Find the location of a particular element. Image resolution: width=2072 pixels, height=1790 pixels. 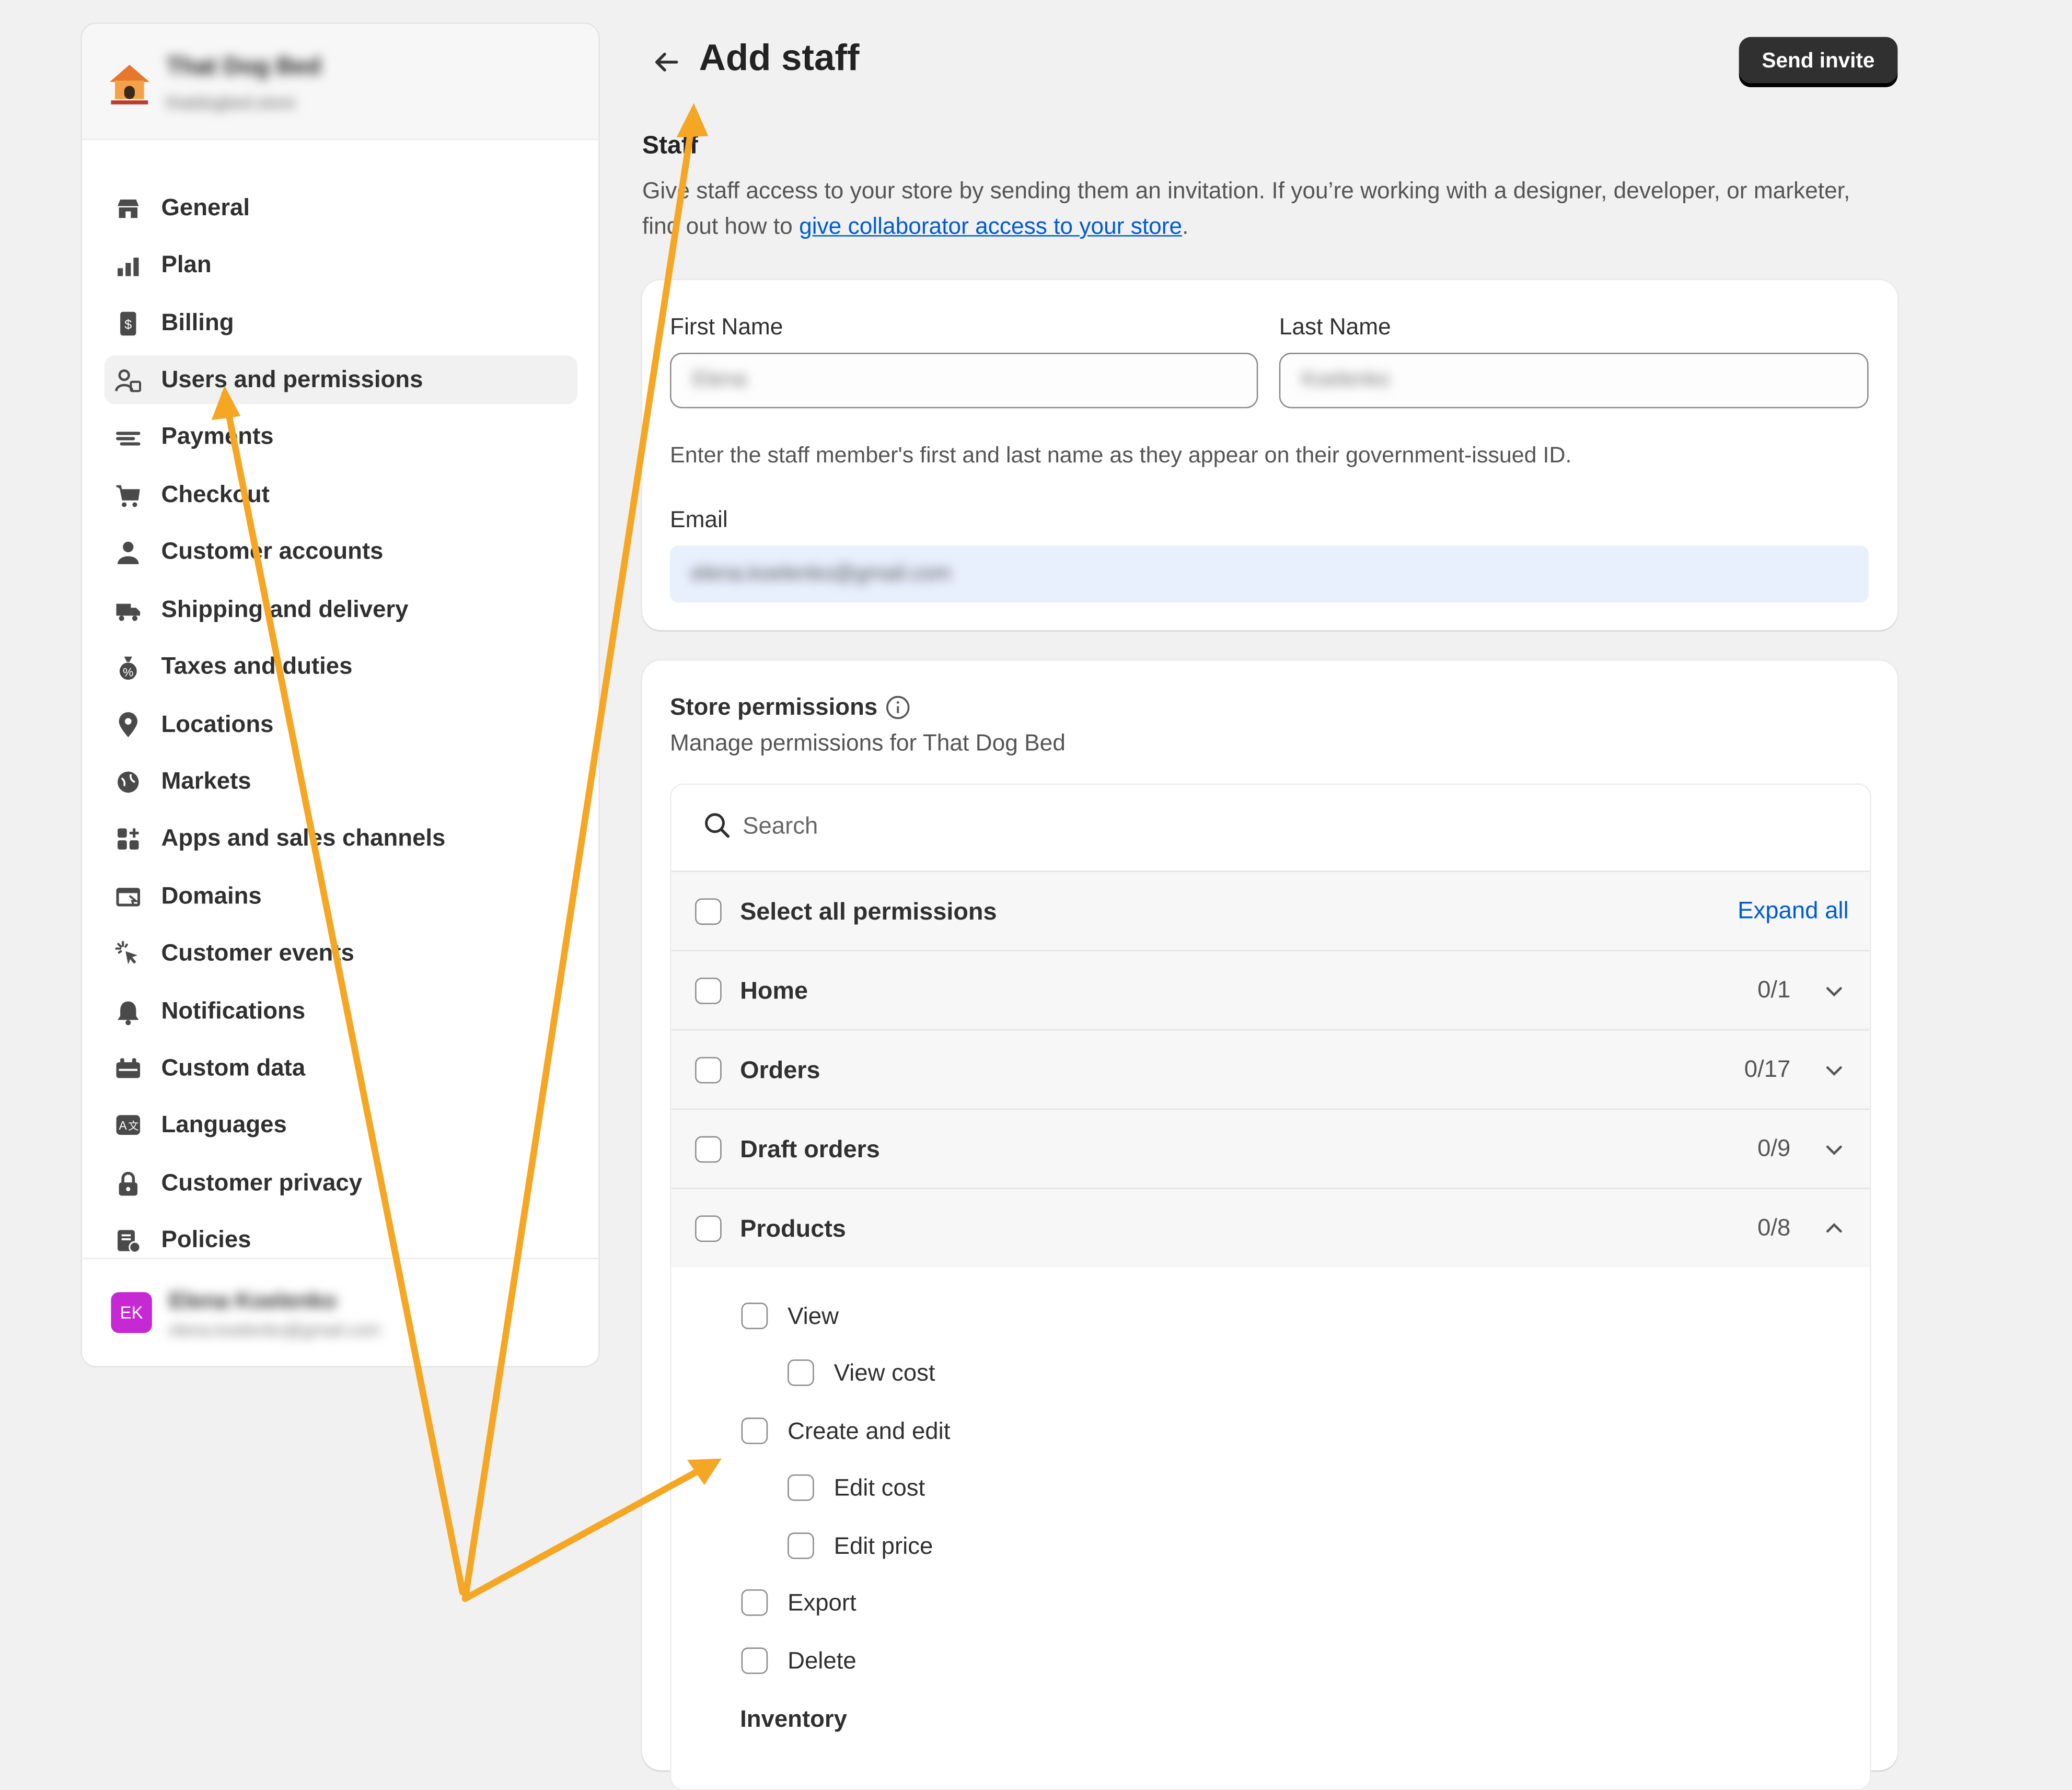

sidebar-item-domains: Domains is located at coordinates (341, 897).